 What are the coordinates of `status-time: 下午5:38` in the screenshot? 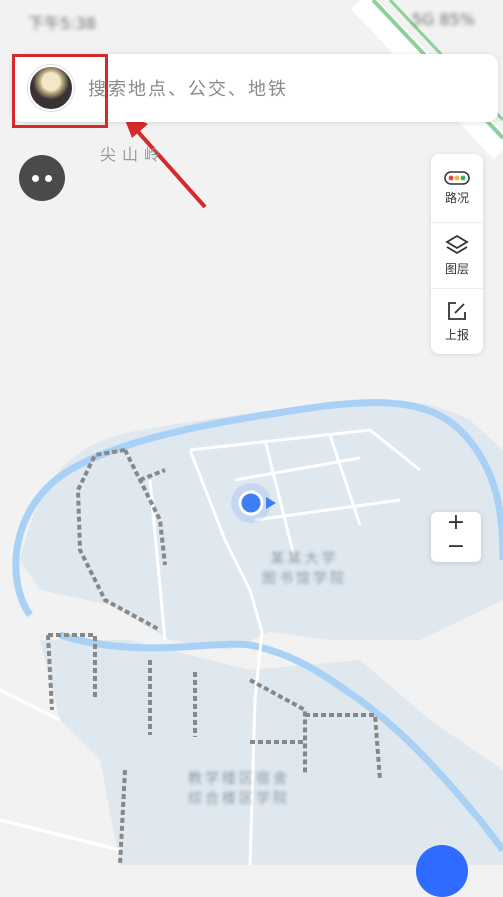 It's located at (62, 23).